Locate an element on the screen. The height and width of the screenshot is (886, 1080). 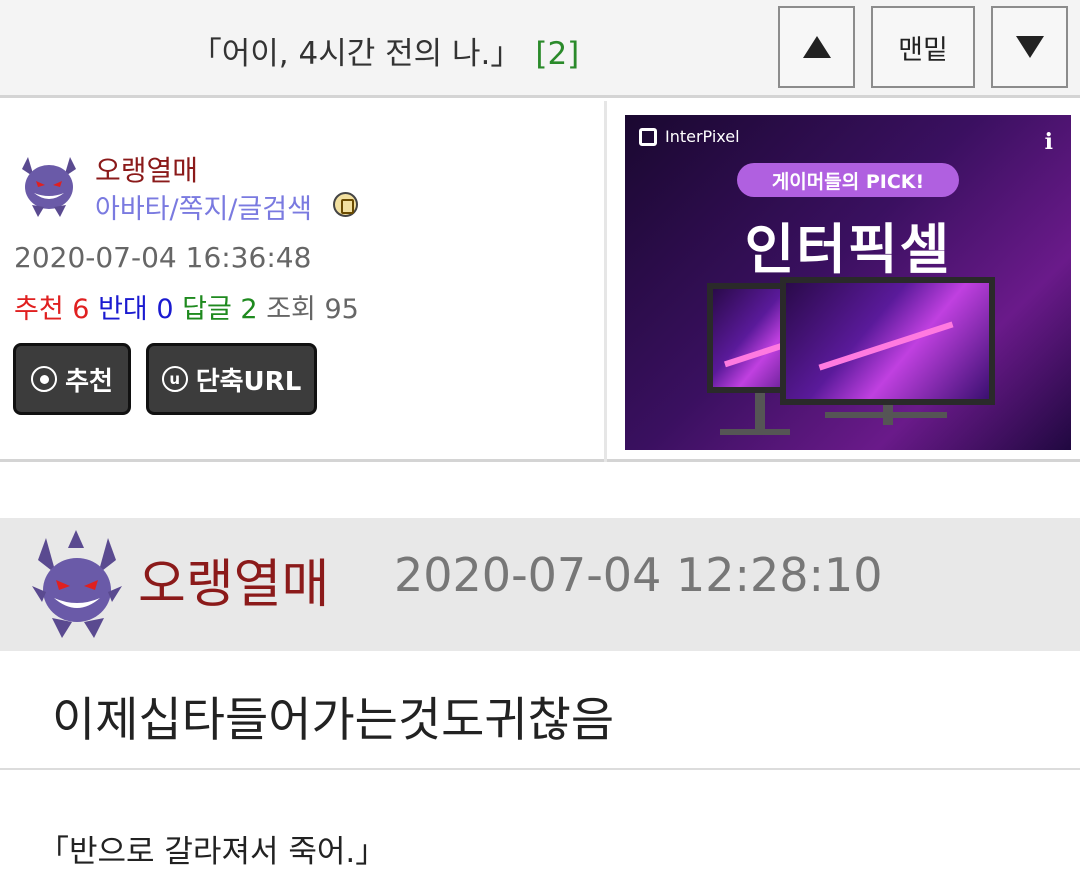
post-title: 「어이, 4시간 전의 나.」 [2] is located at coordinates (385, 50).